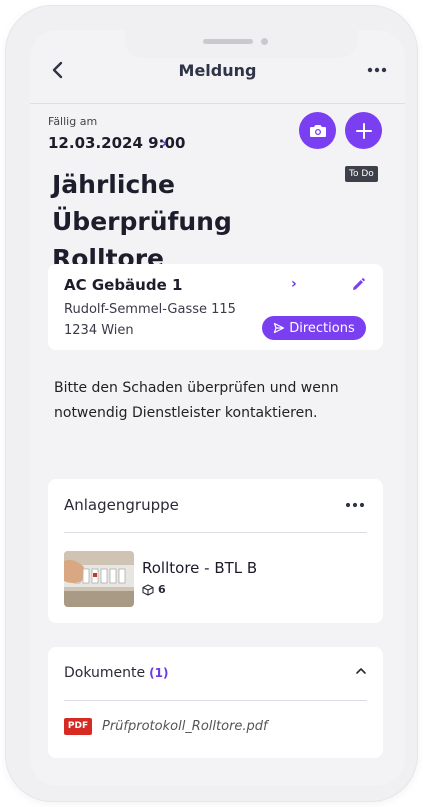  I want to click on plus-icon, so click(363, 130).